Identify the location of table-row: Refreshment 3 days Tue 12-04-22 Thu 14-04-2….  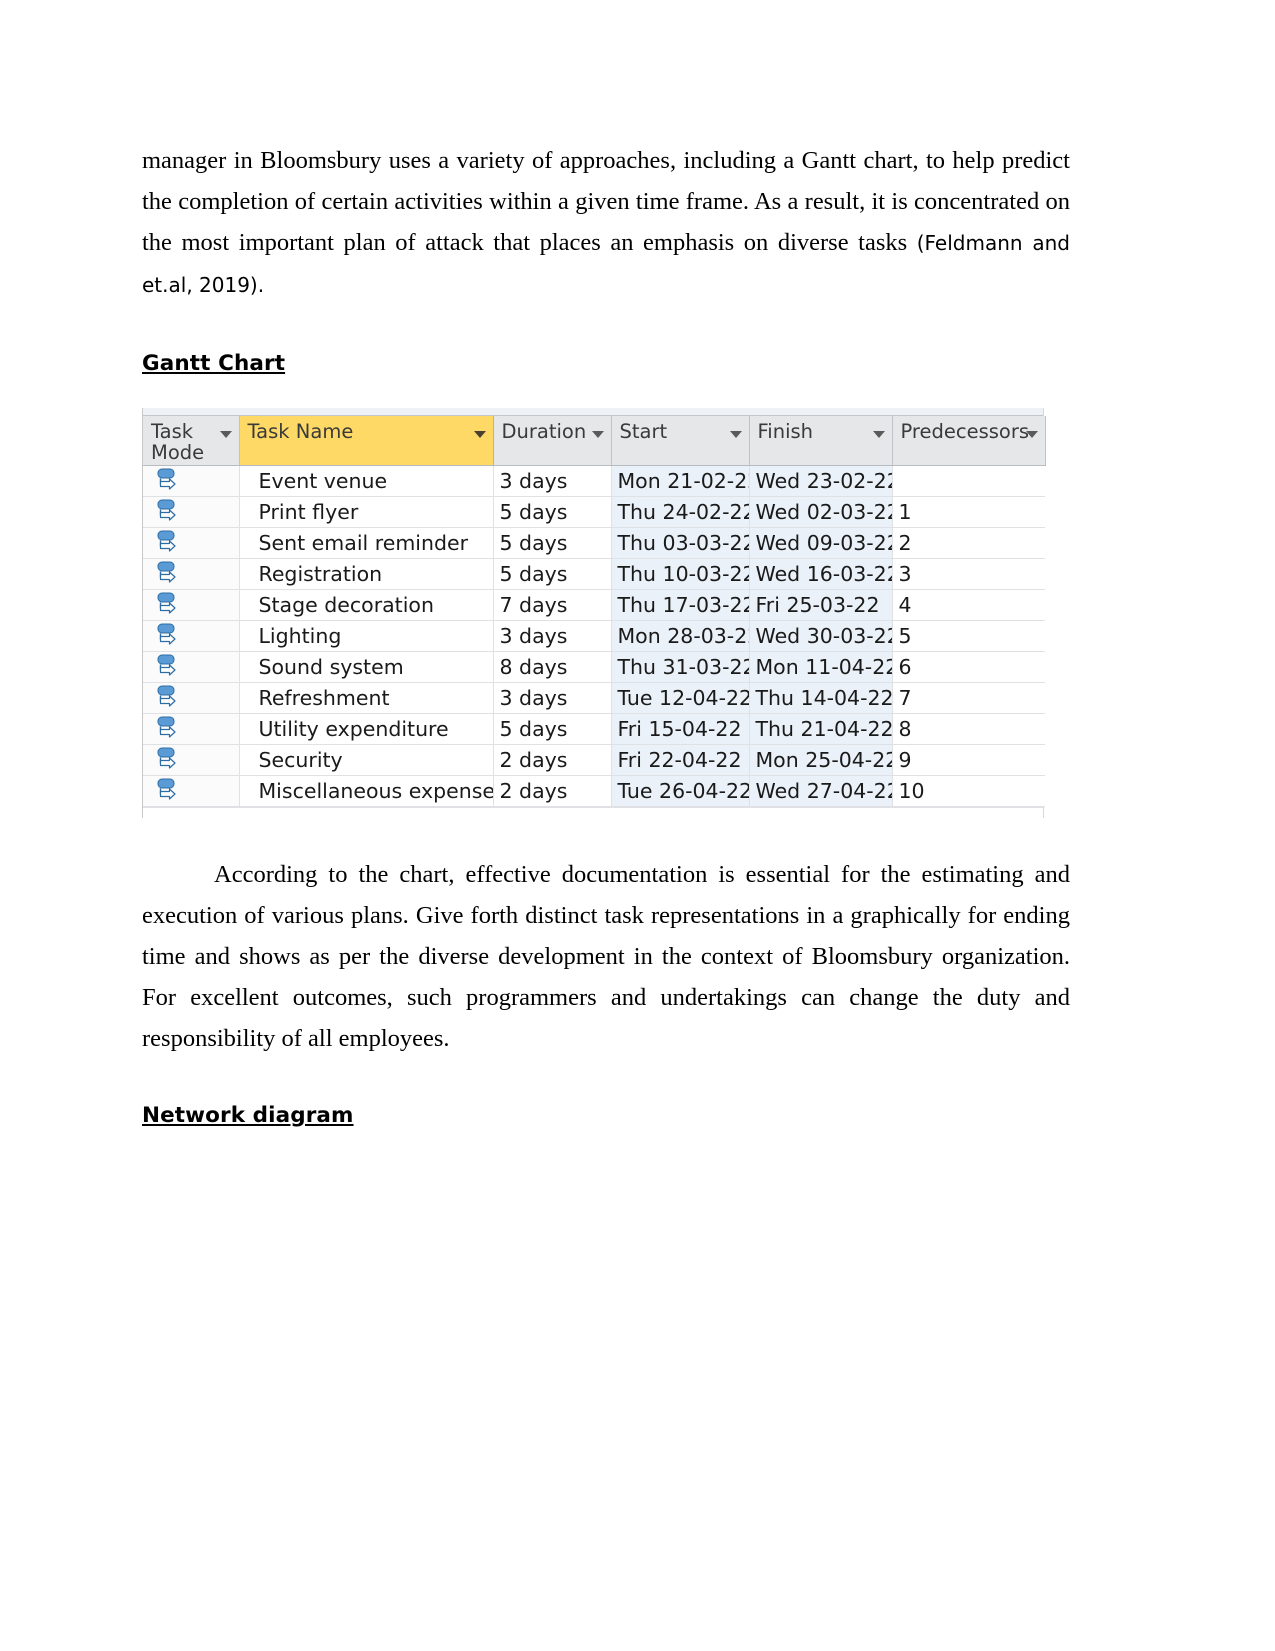
(594, 698).